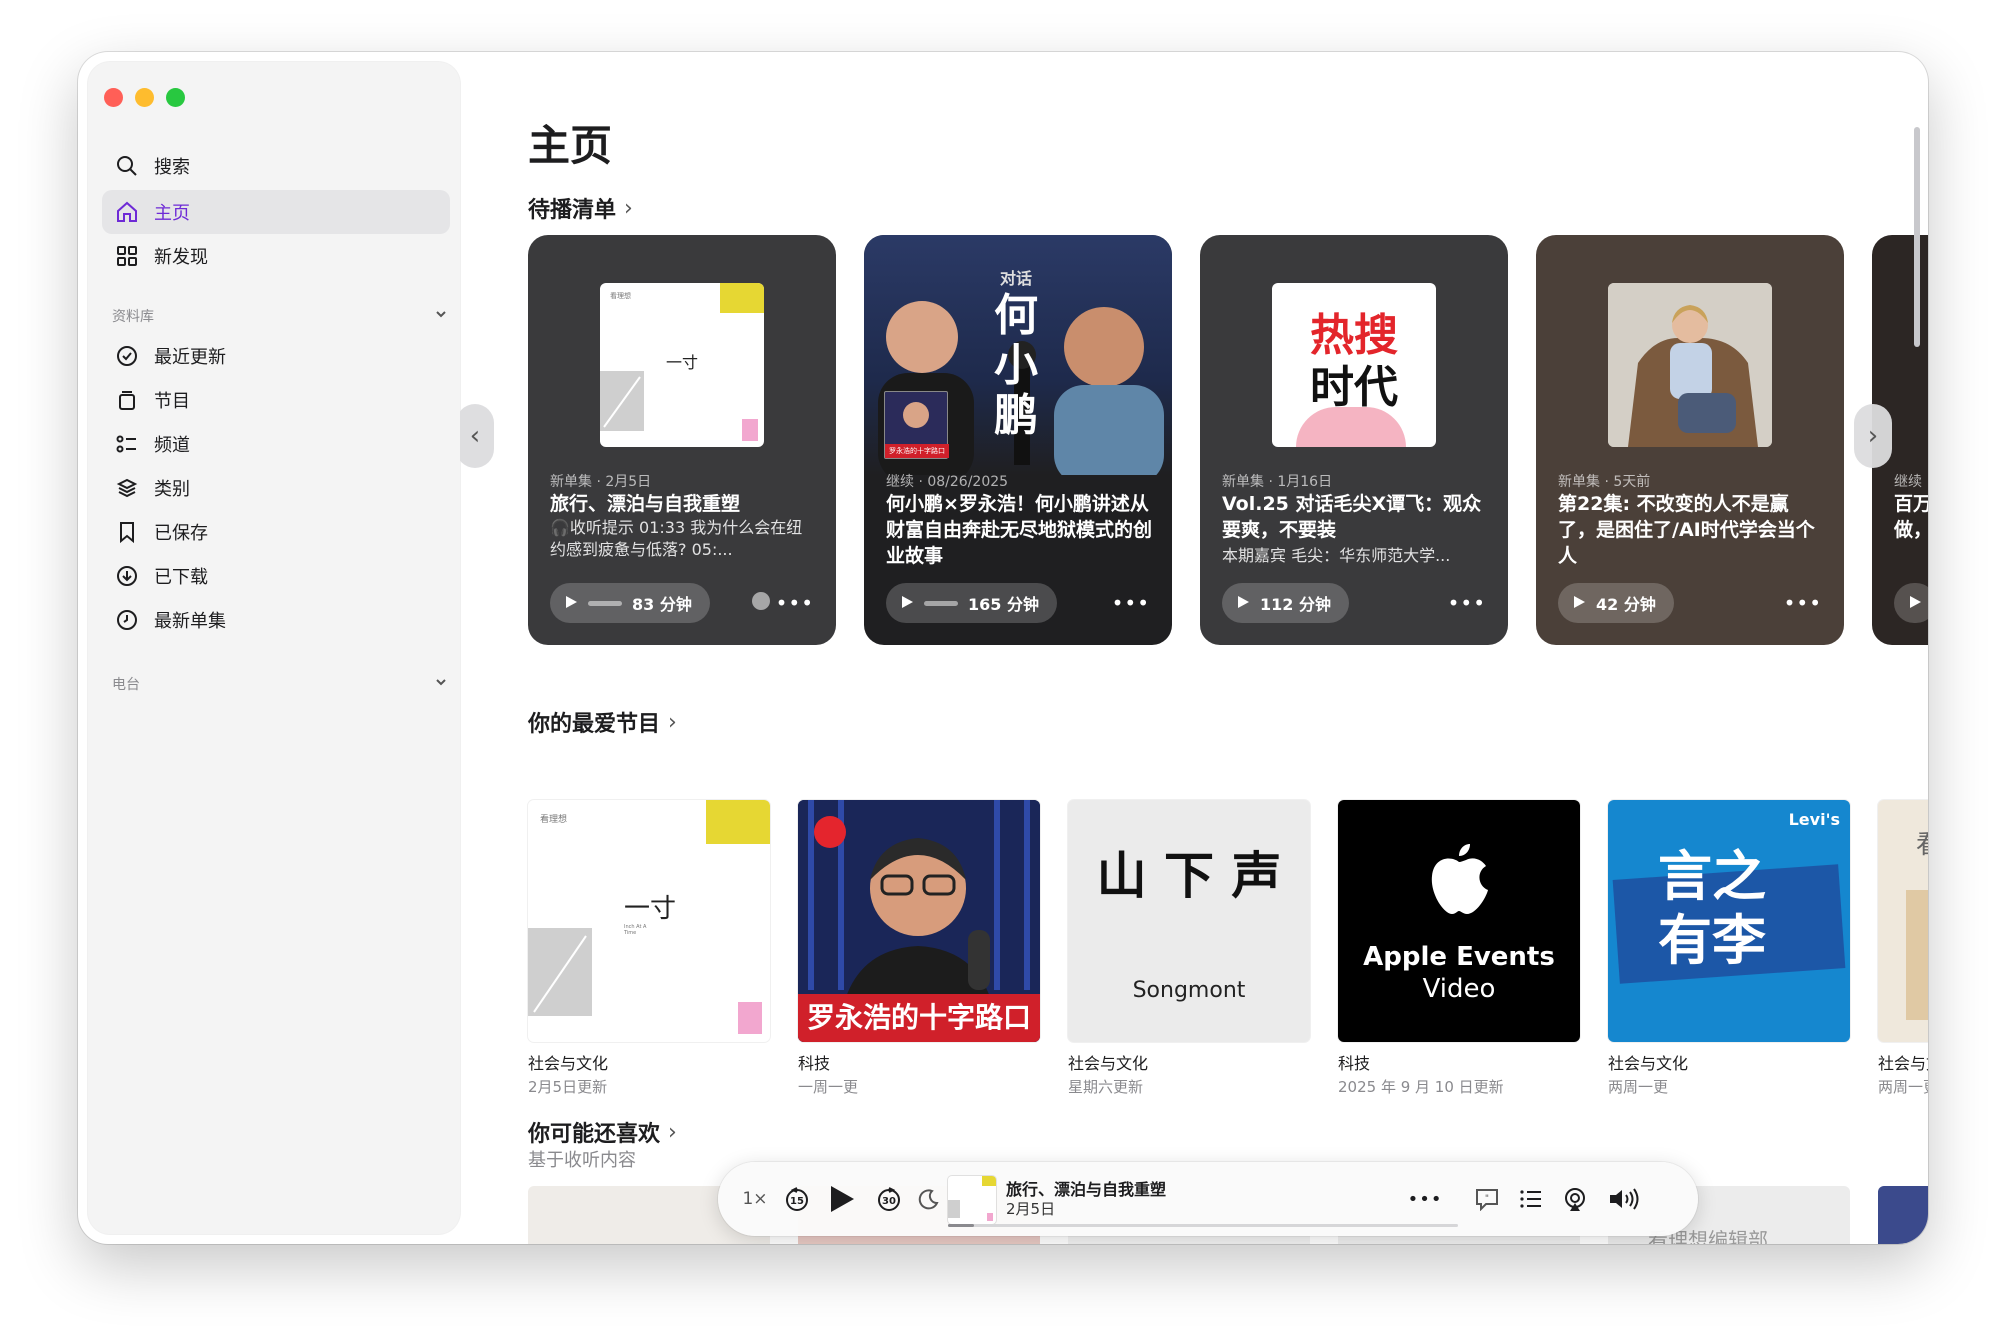  What do you see at coordinates (645, 504) in the screenshot?
I see `episode-title: 旅行、漂泊与自我重塑` at bounding box center [645, 504].